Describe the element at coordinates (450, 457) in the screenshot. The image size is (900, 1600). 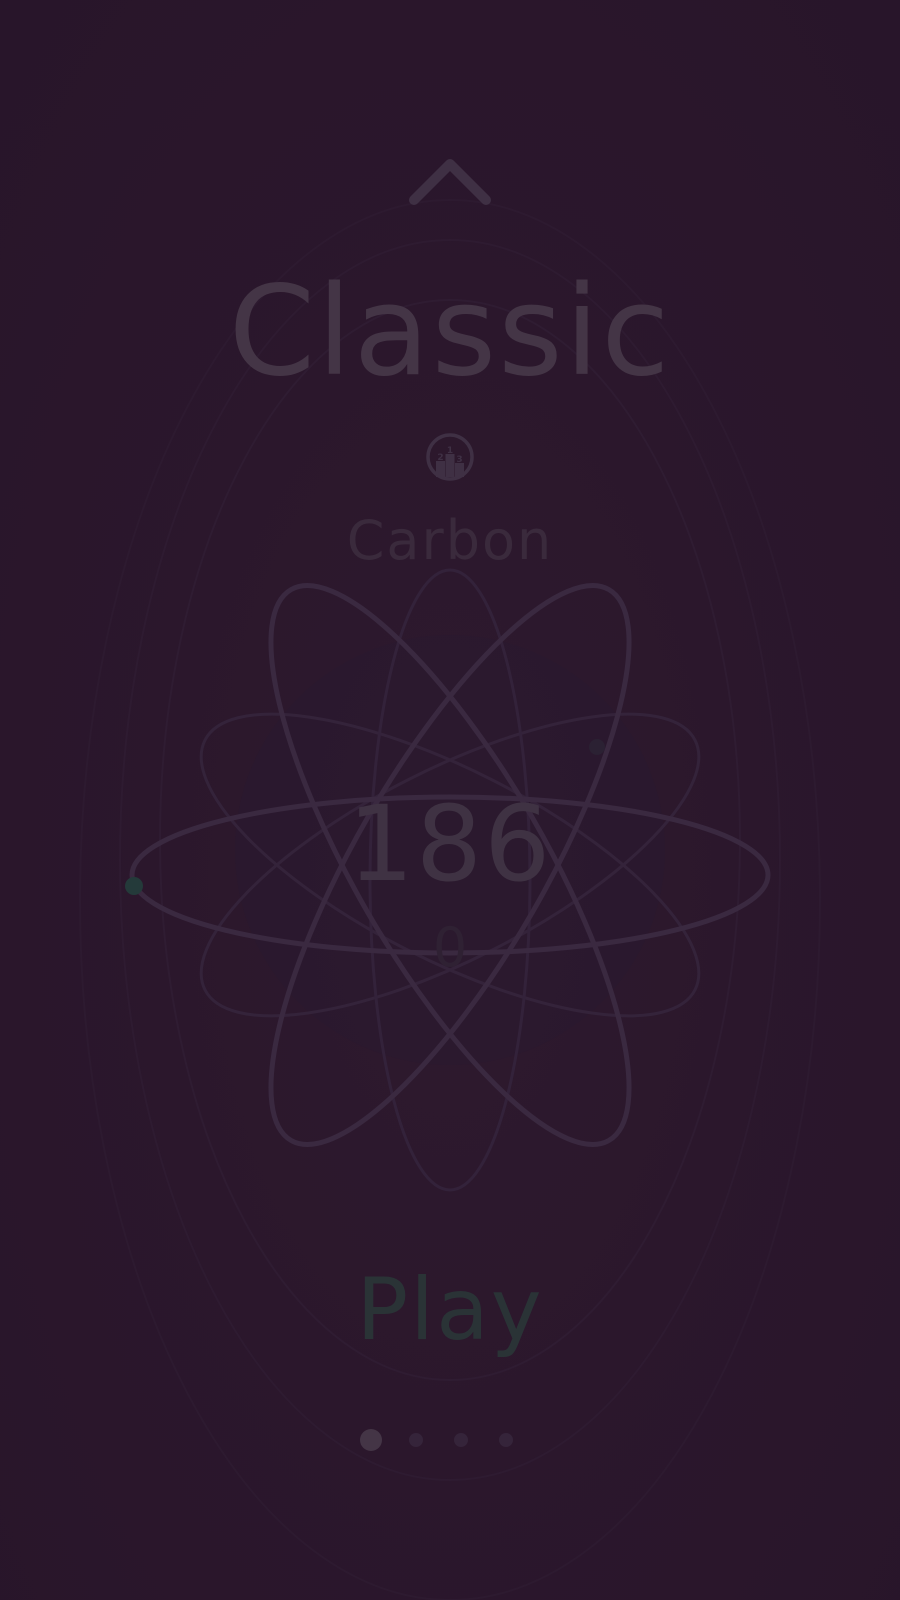
I see `leaderboard-podium-icon: 2 1 3` at that location.